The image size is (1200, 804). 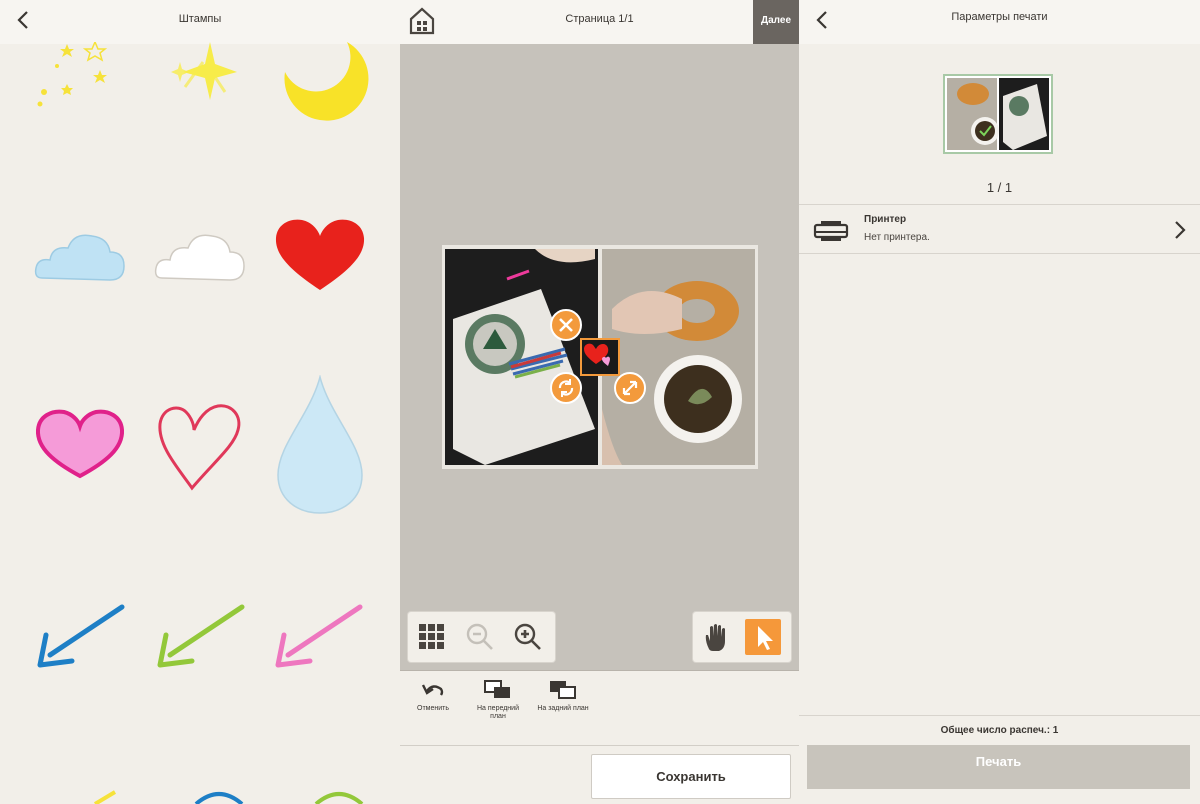 What do you see at coordinates (498, 700) in the screenshot?
I see `bring-front-tool: На передний план` at bounding box center [498, 700].